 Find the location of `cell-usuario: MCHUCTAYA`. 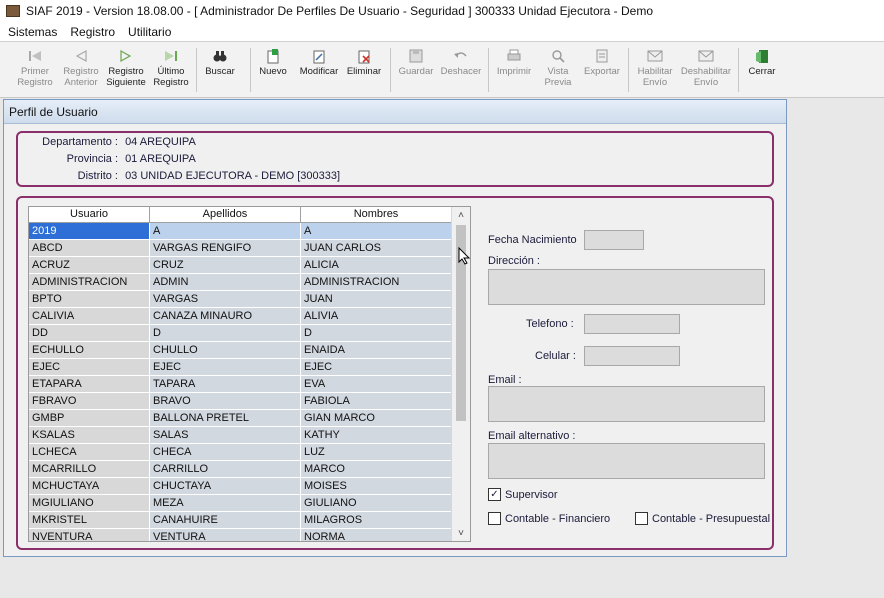

cell-usuario: MCHUCTAYA is located at coordinates (89, 486).